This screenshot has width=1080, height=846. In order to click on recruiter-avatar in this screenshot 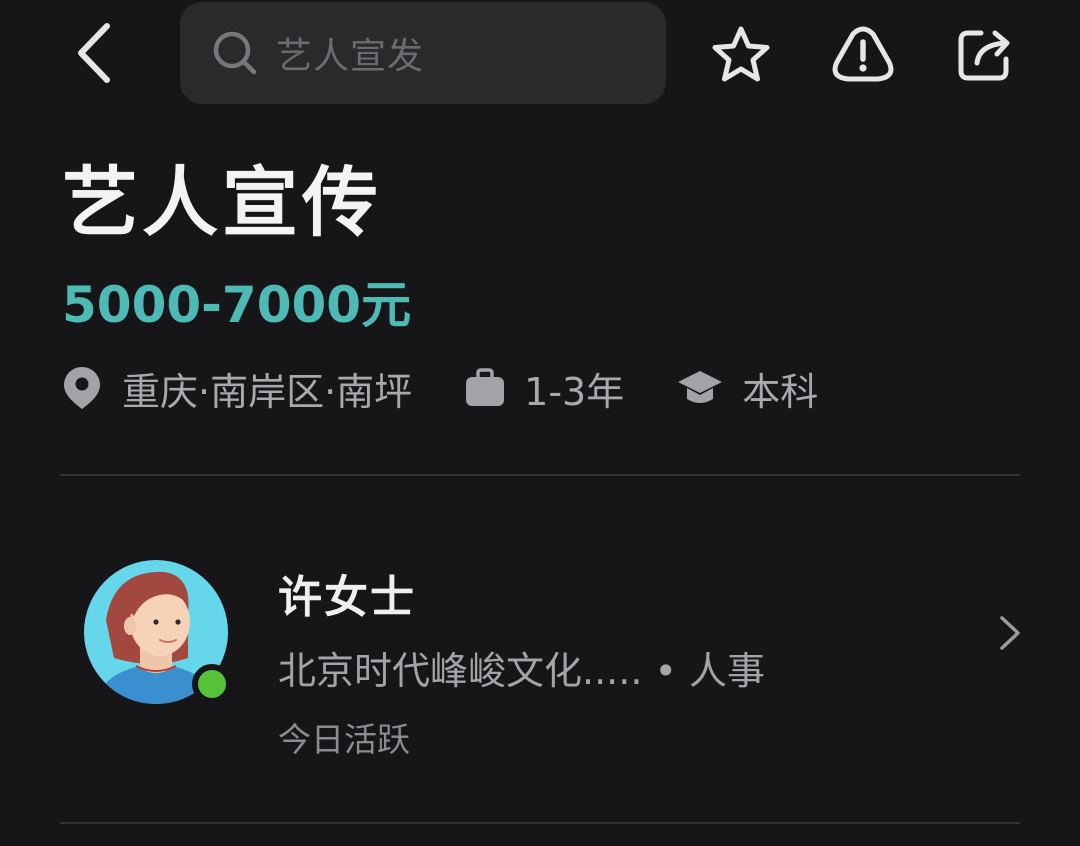, I will do `click(158, 633)`.